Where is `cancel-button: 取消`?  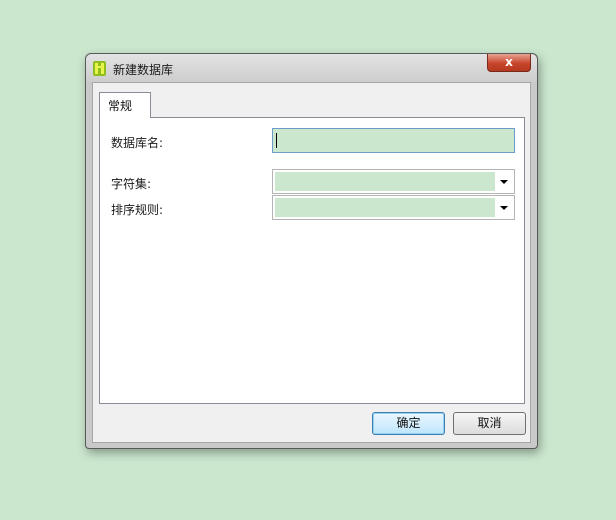 cancel-button: 取消 is located at coordinates (489, 423).